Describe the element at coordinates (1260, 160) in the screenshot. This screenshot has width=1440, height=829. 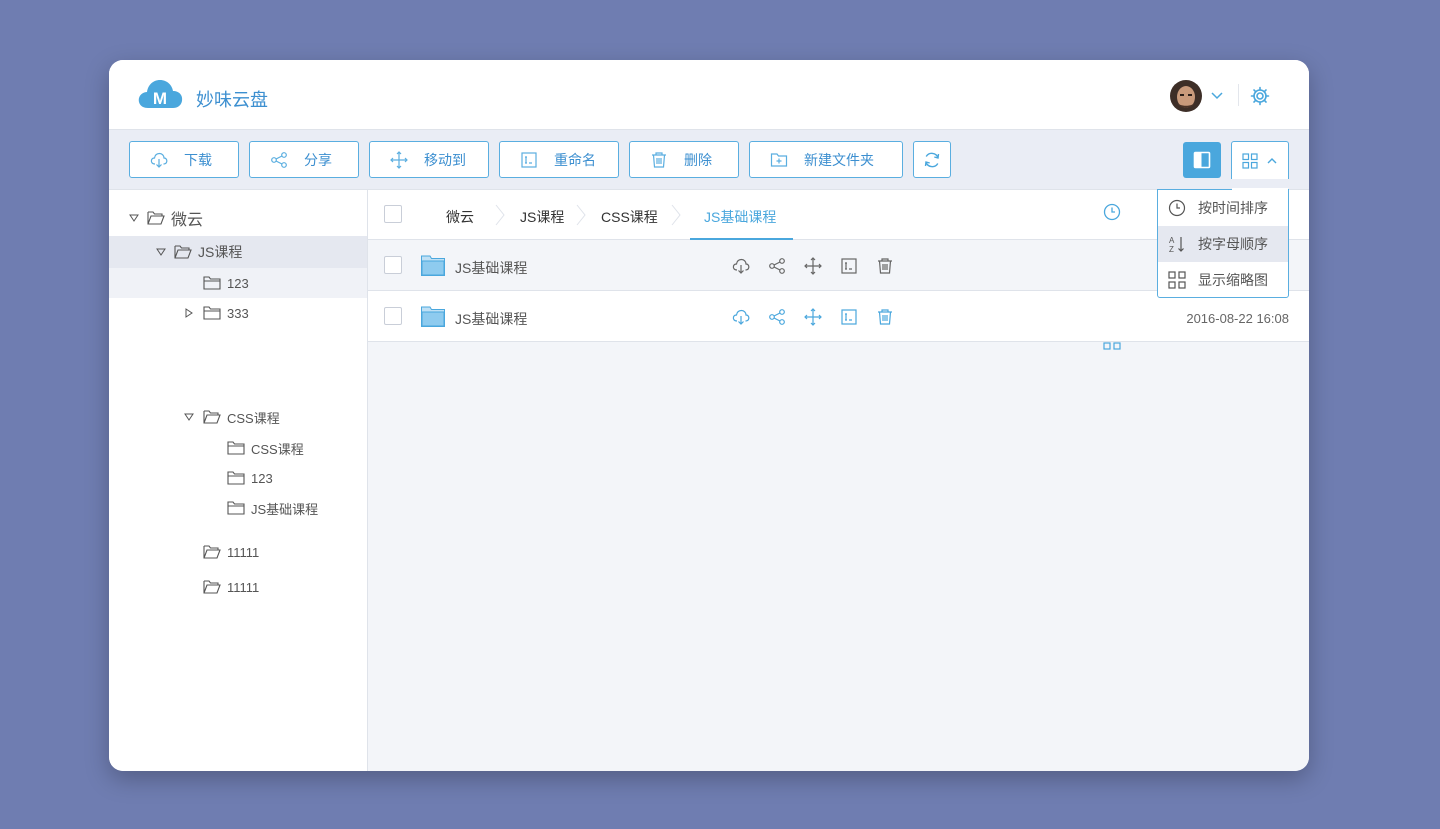
I see `view-options-button` at that location.